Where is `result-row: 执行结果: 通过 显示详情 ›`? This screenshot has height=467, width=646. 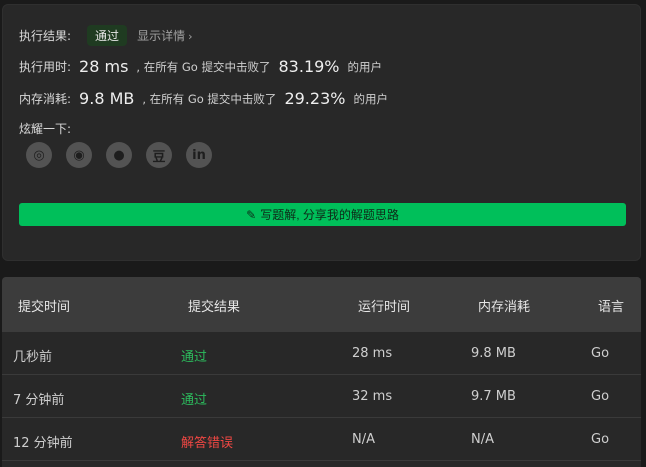 result-row: 执行结果: 通过 显示详情 › is located at coordinates (105, 35).